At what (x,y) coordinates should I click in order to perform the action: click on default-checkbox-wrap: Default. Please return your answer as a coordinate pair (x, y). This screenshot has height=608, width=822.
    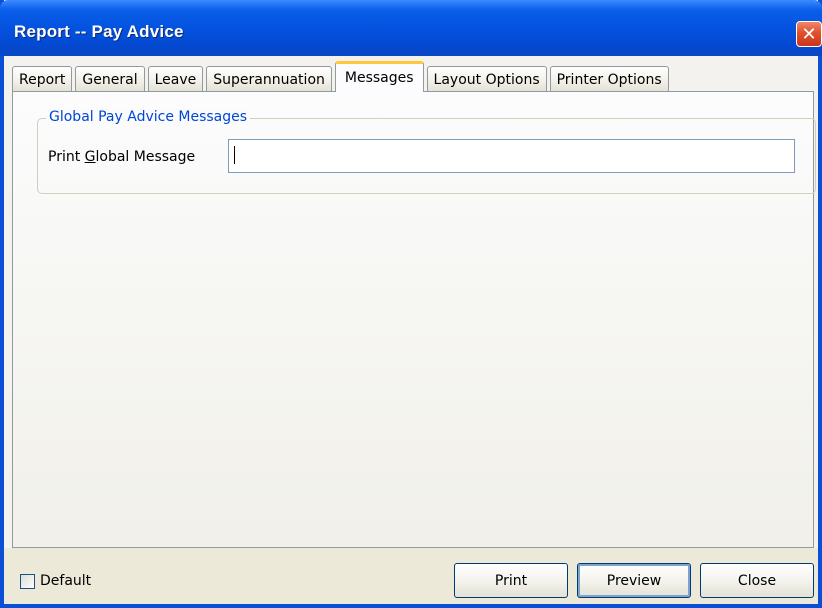
    Looking at the image, I should click on (55, 581).